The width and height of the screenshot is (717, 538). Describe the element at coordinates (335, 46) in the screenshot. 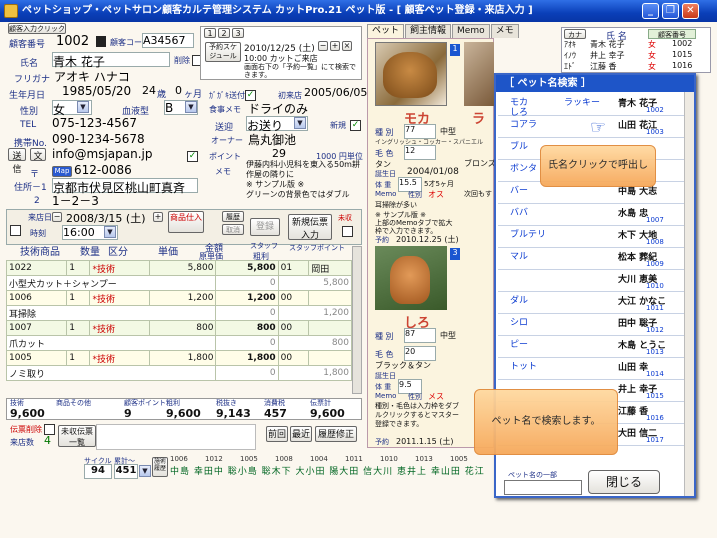

I see `reservation-plus-button: +` at that location.